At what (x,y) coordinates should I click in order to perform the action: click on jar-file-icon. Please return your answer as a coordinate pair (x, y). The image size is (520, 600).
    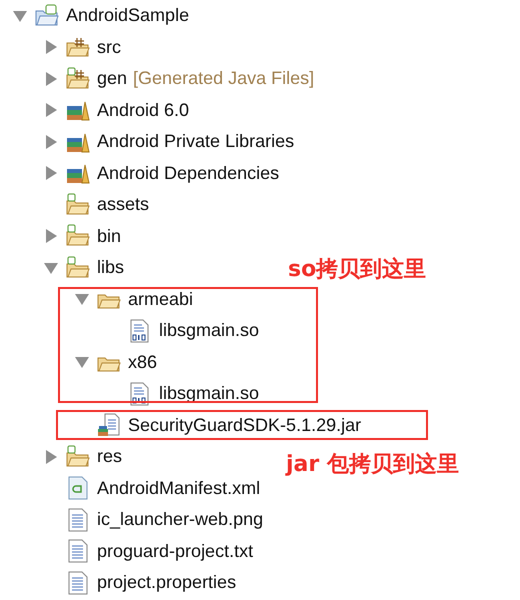
    Looking at the image, I should click on (109, 425).